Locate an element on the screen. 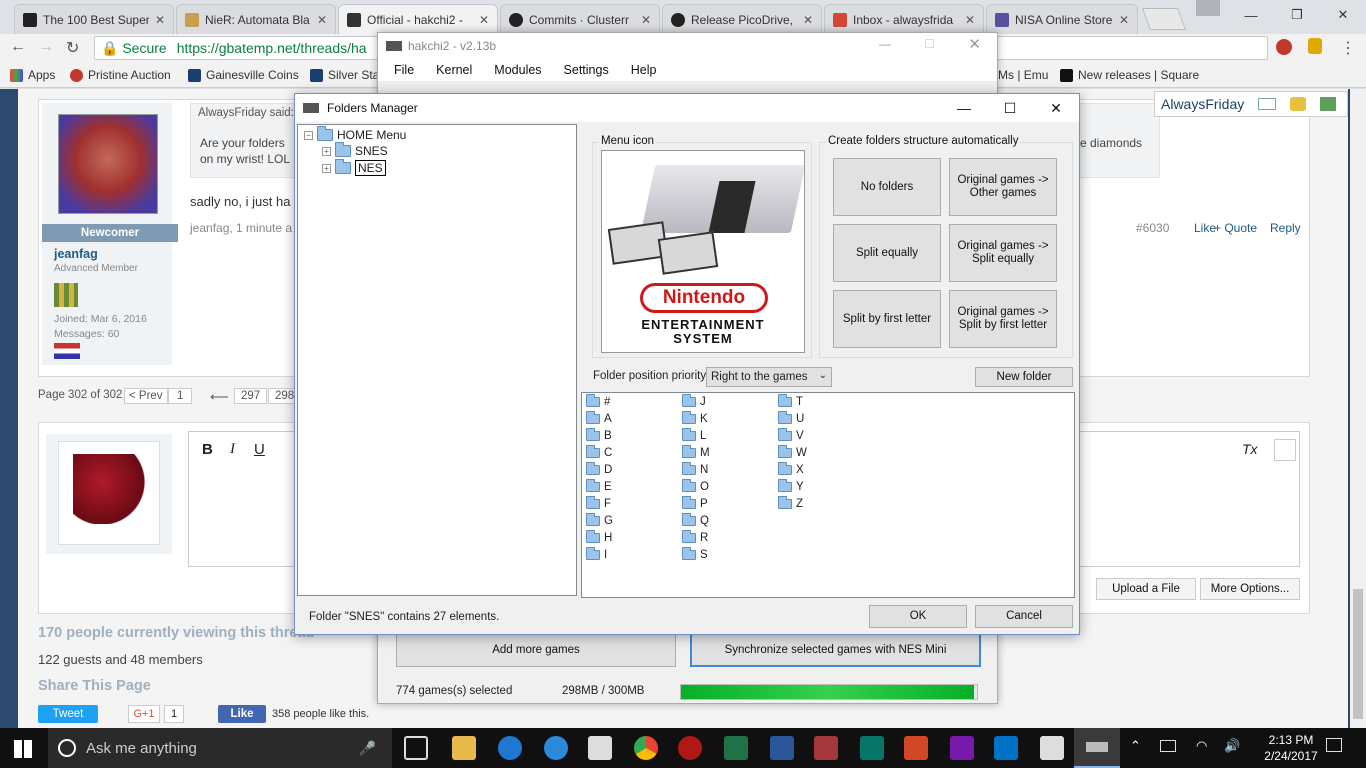 The width and height of the screenshot is (1366, 768). no-folders-button: No folders is located at coordinates (887, 187).